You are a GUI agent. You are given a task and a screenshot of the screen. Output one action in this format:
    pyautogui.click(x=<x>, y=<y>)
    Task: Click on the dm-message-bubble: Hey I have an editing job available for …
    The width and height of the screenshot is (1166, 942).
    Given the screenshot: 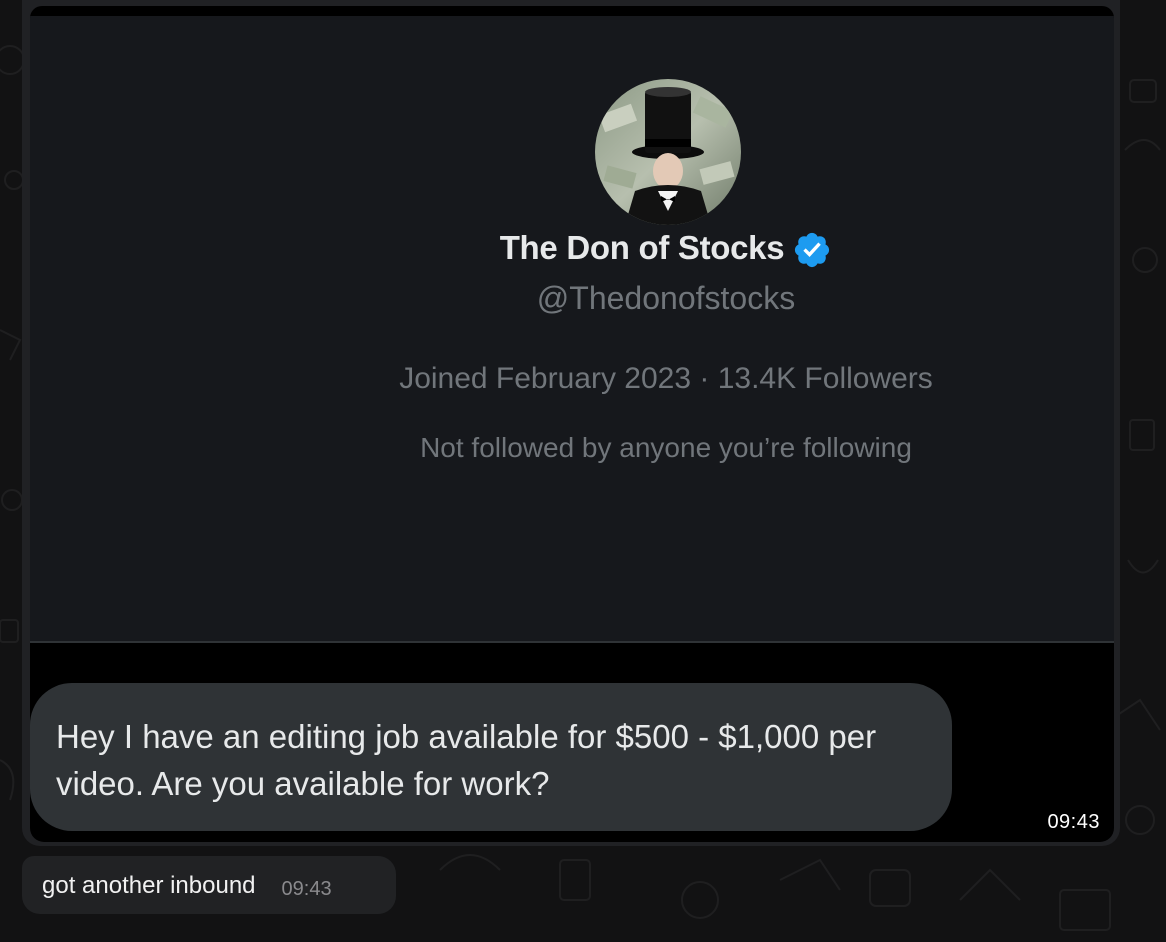 What is the action you would take?
    pyautogui.click(x=491, y=757)
    